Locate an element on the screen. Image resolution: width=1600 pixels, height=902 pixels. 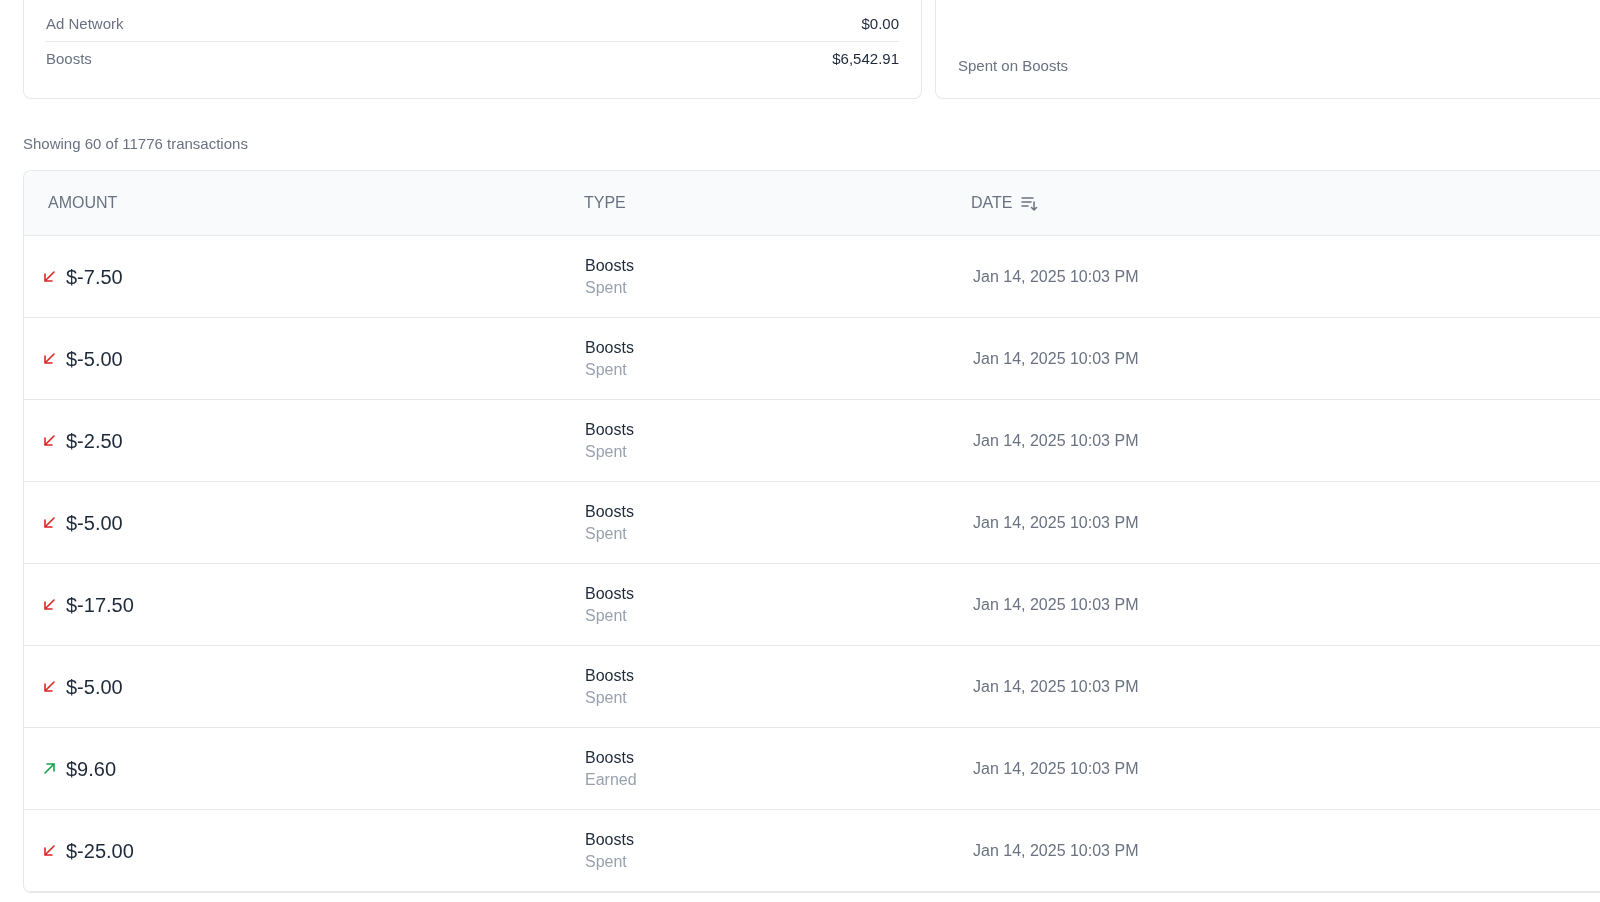
stat-caption: Spent on Boosts is located at coordinates (1013, 65).